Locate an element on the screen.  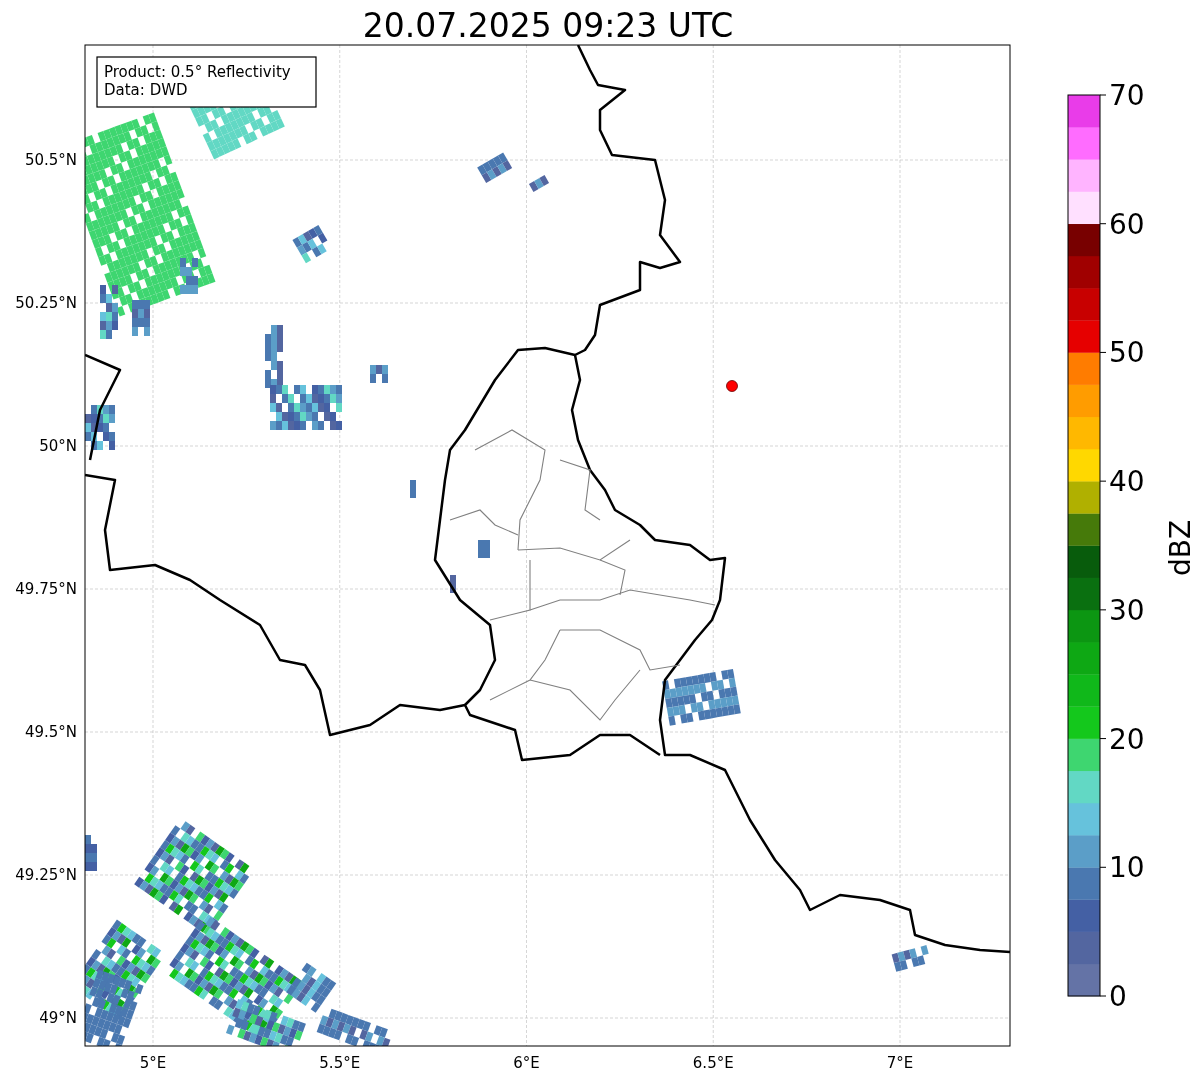
latitude-label: 49.25°N is located at coordinates (46, 875).